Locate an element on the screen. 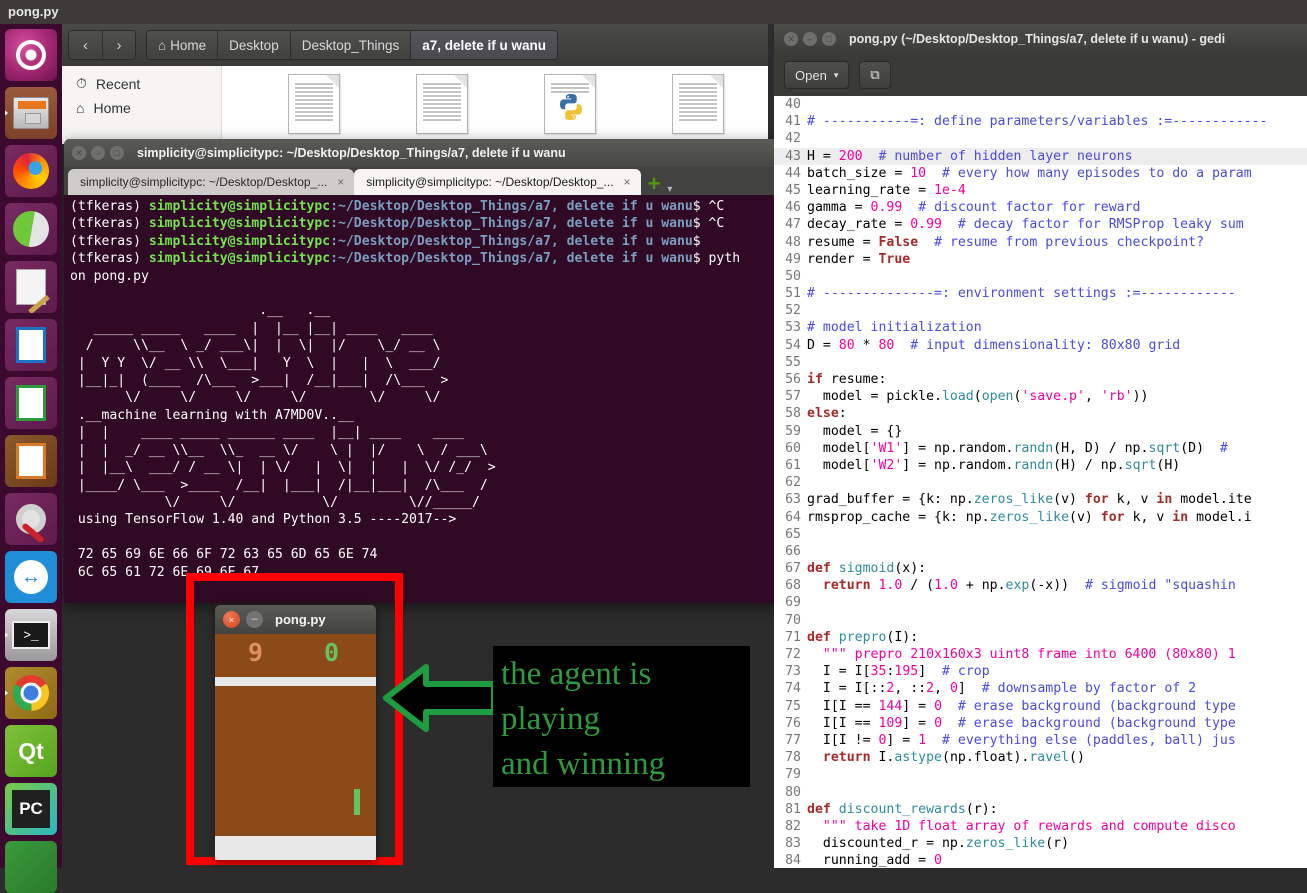 The image size is (1307, 893). launcher-item-libreoffice-writer is located at coordinates (31, 345).